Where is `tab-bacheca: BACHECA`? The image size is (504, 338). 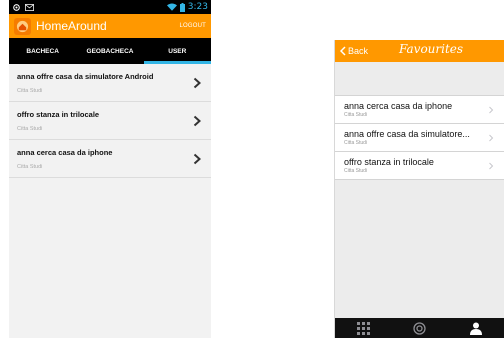
tab-bacheca: BACHECA is located at coordinates (42, 51).